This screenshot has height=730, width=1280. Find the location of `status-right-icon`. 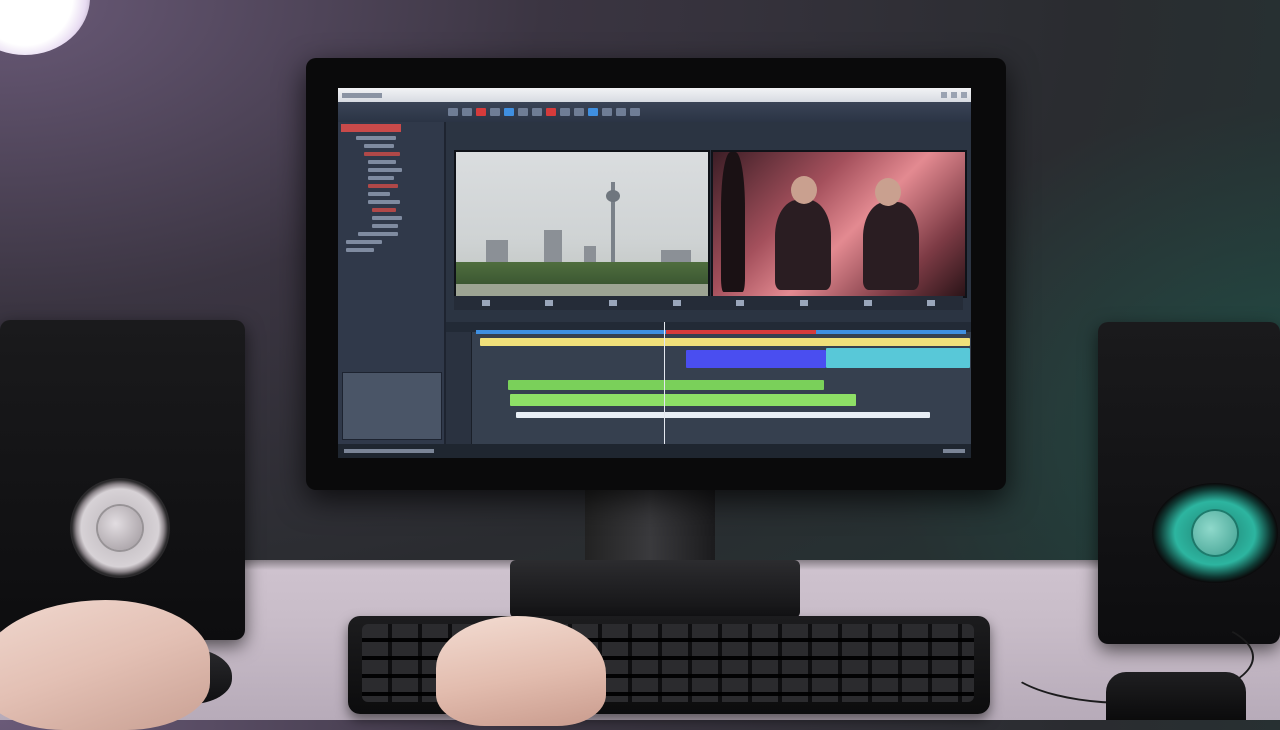

status-right-icon is located at coordinates (954, 451).